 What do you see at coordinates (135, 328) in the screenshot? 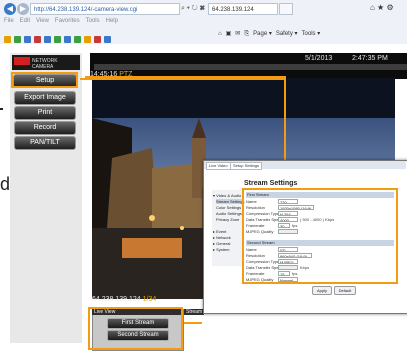
I see `live-view-highlight` at bounding box center [135, 328].